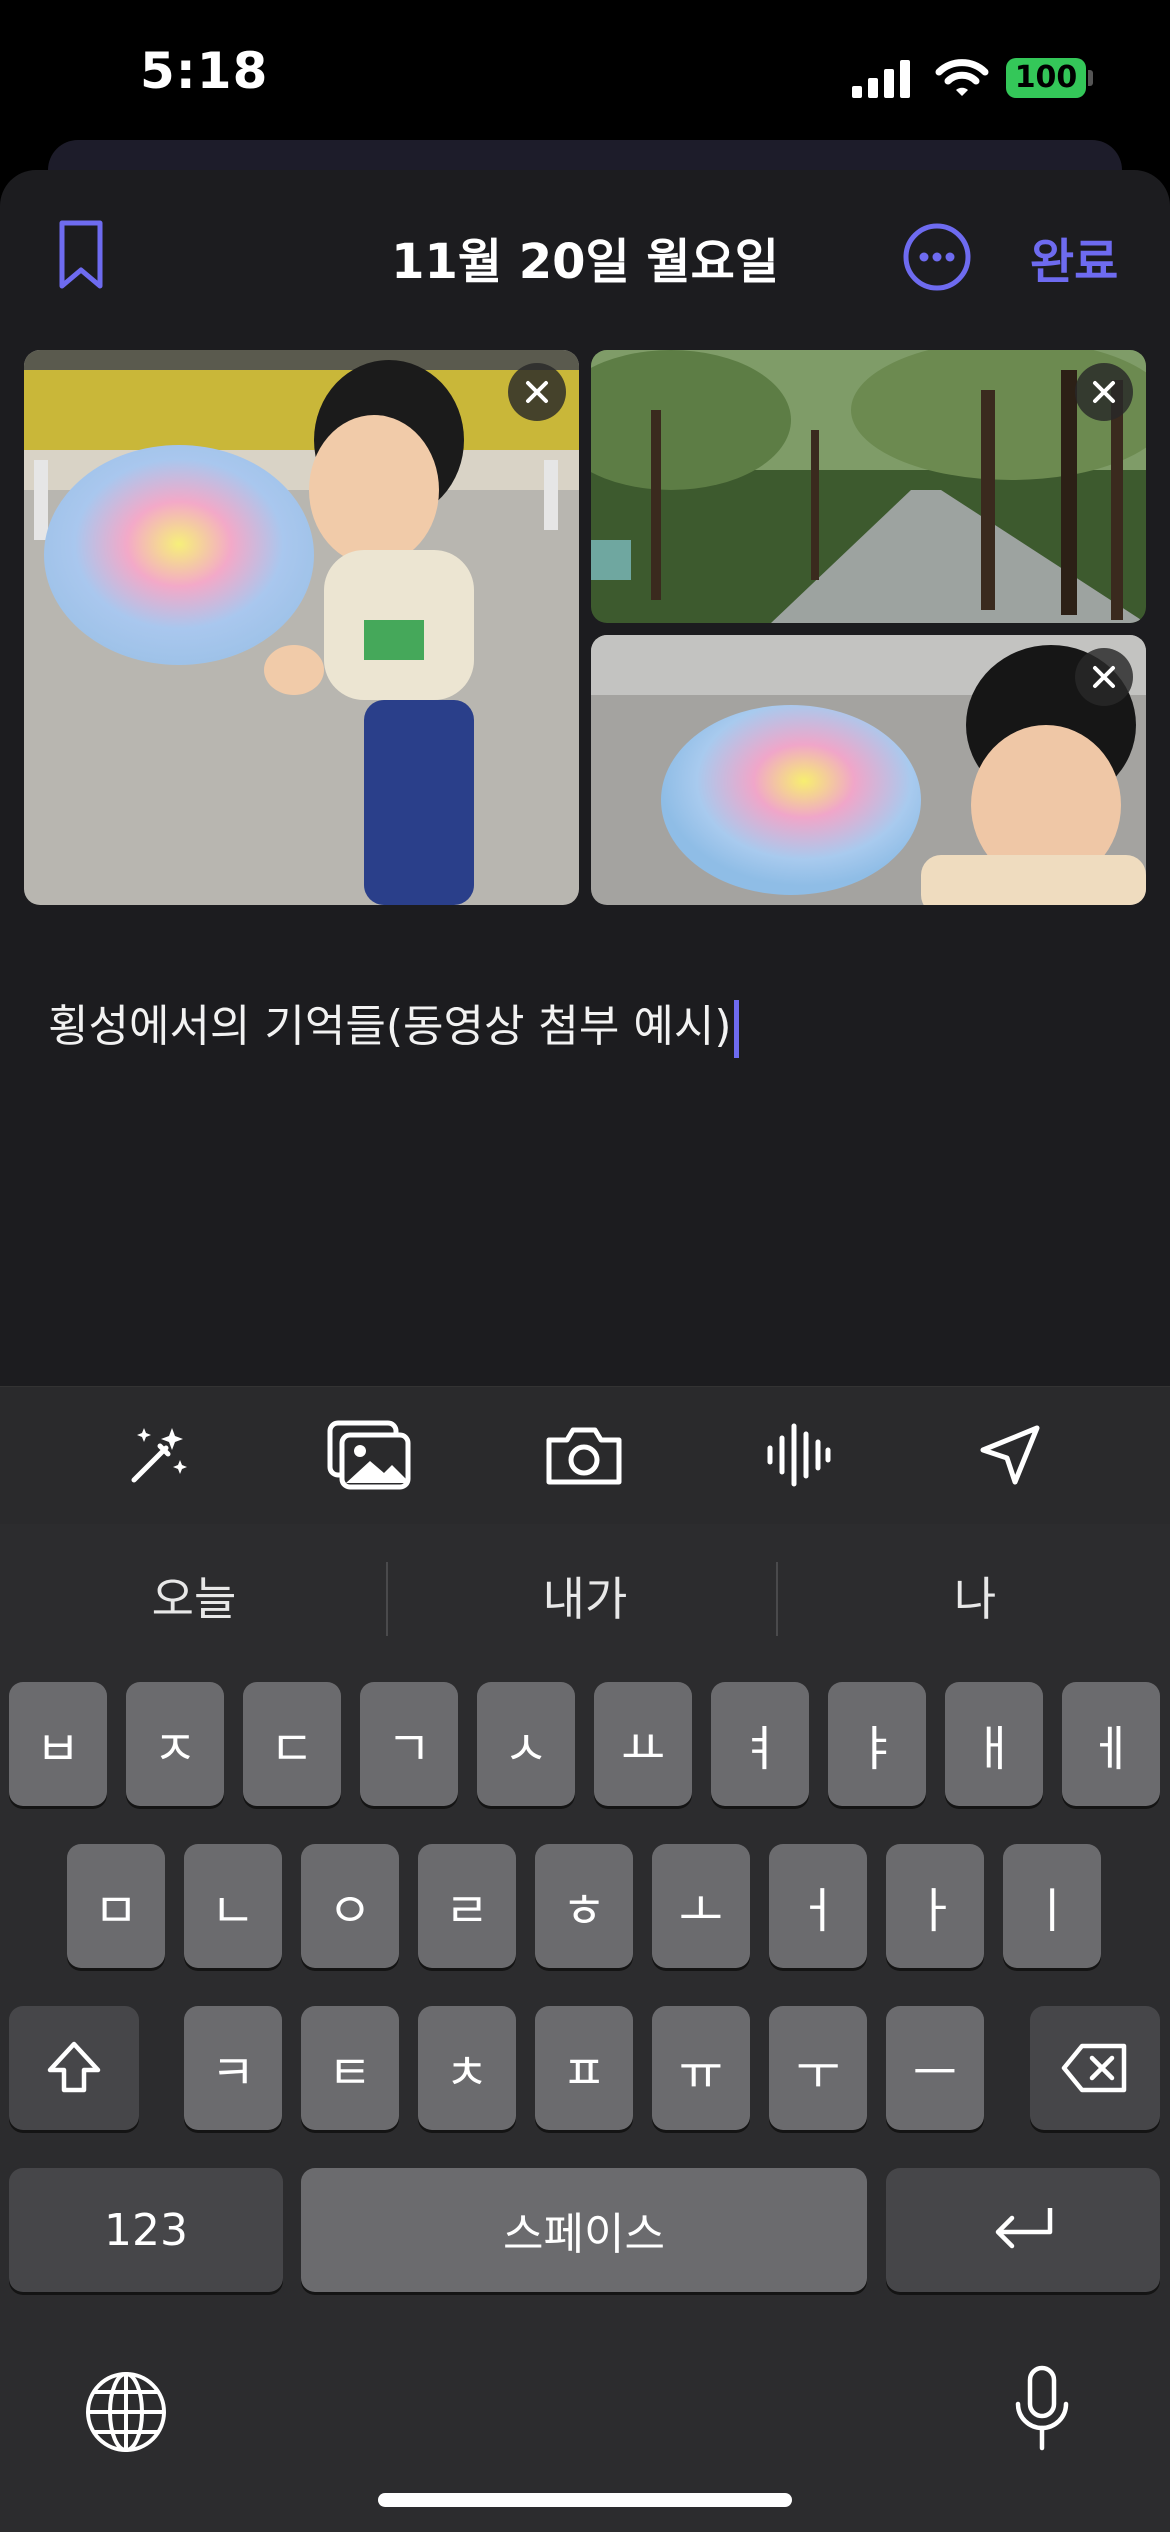  What do you see at coordinates (467, 2068) in the screenshot?
I see `key: ㅊ` at bounding box center [467, 2068].